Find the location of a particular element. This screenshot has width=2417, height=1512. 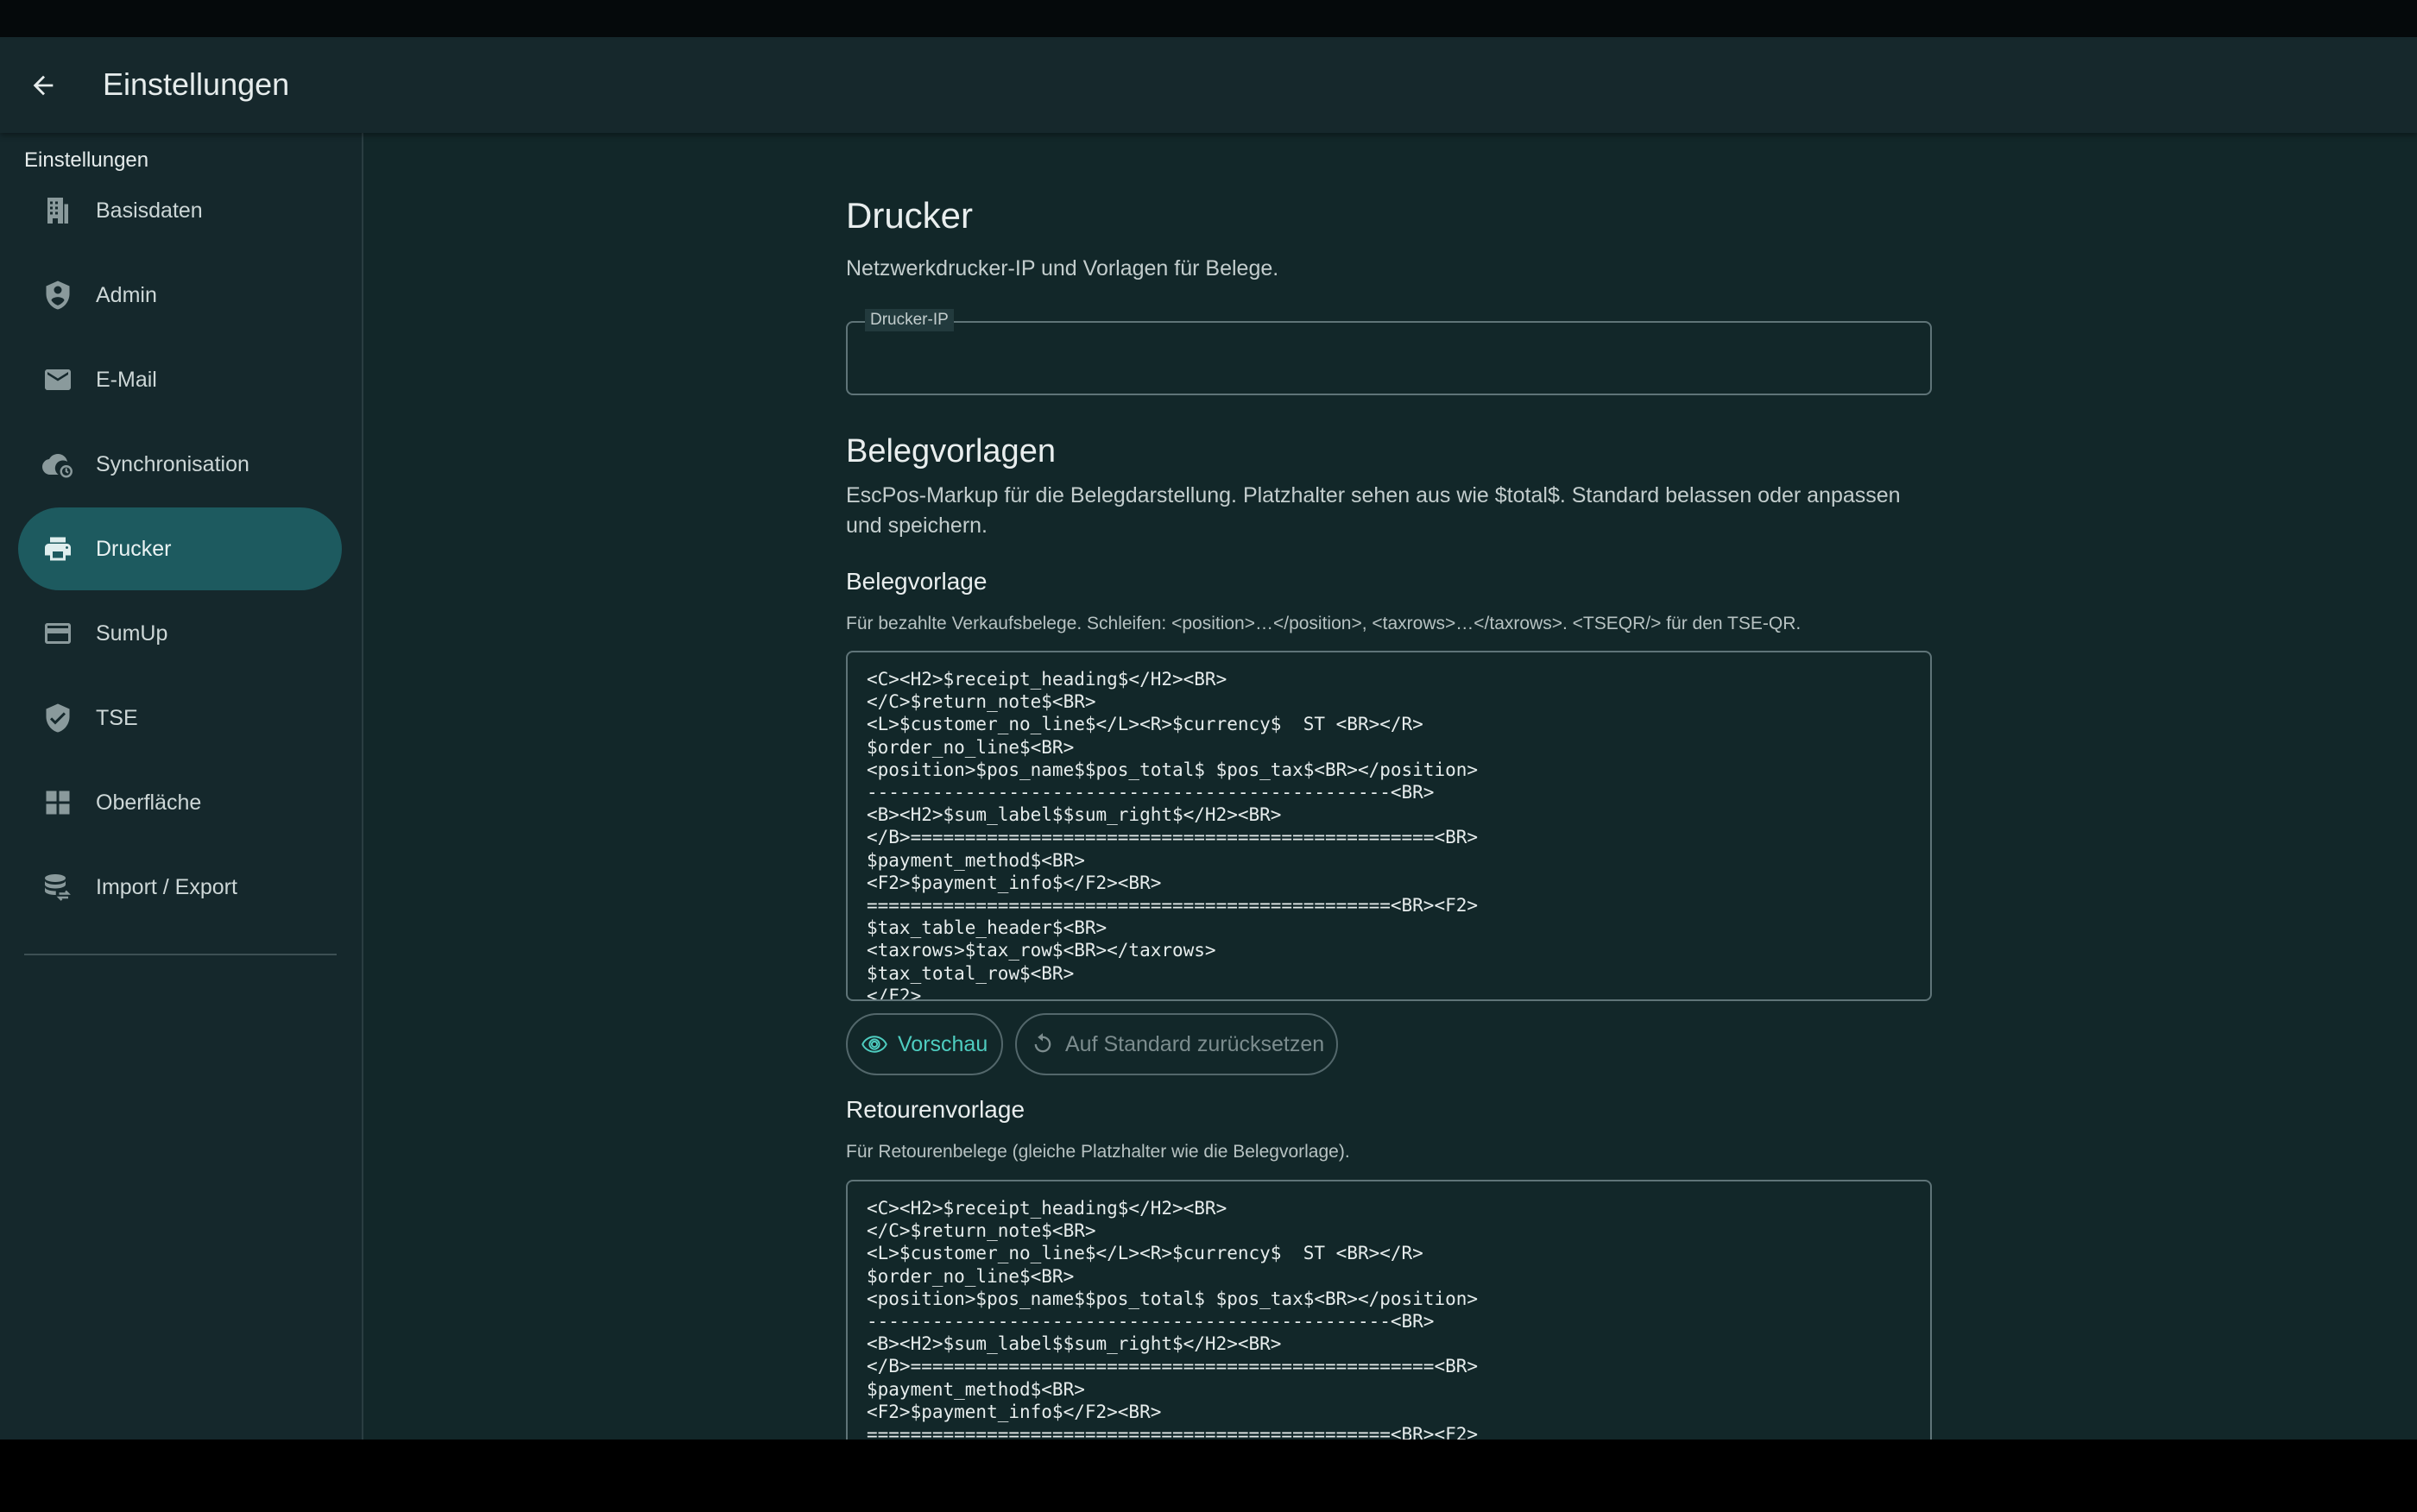

printer-ip-label: Drucker-IP is located at coordinates (909, 320).